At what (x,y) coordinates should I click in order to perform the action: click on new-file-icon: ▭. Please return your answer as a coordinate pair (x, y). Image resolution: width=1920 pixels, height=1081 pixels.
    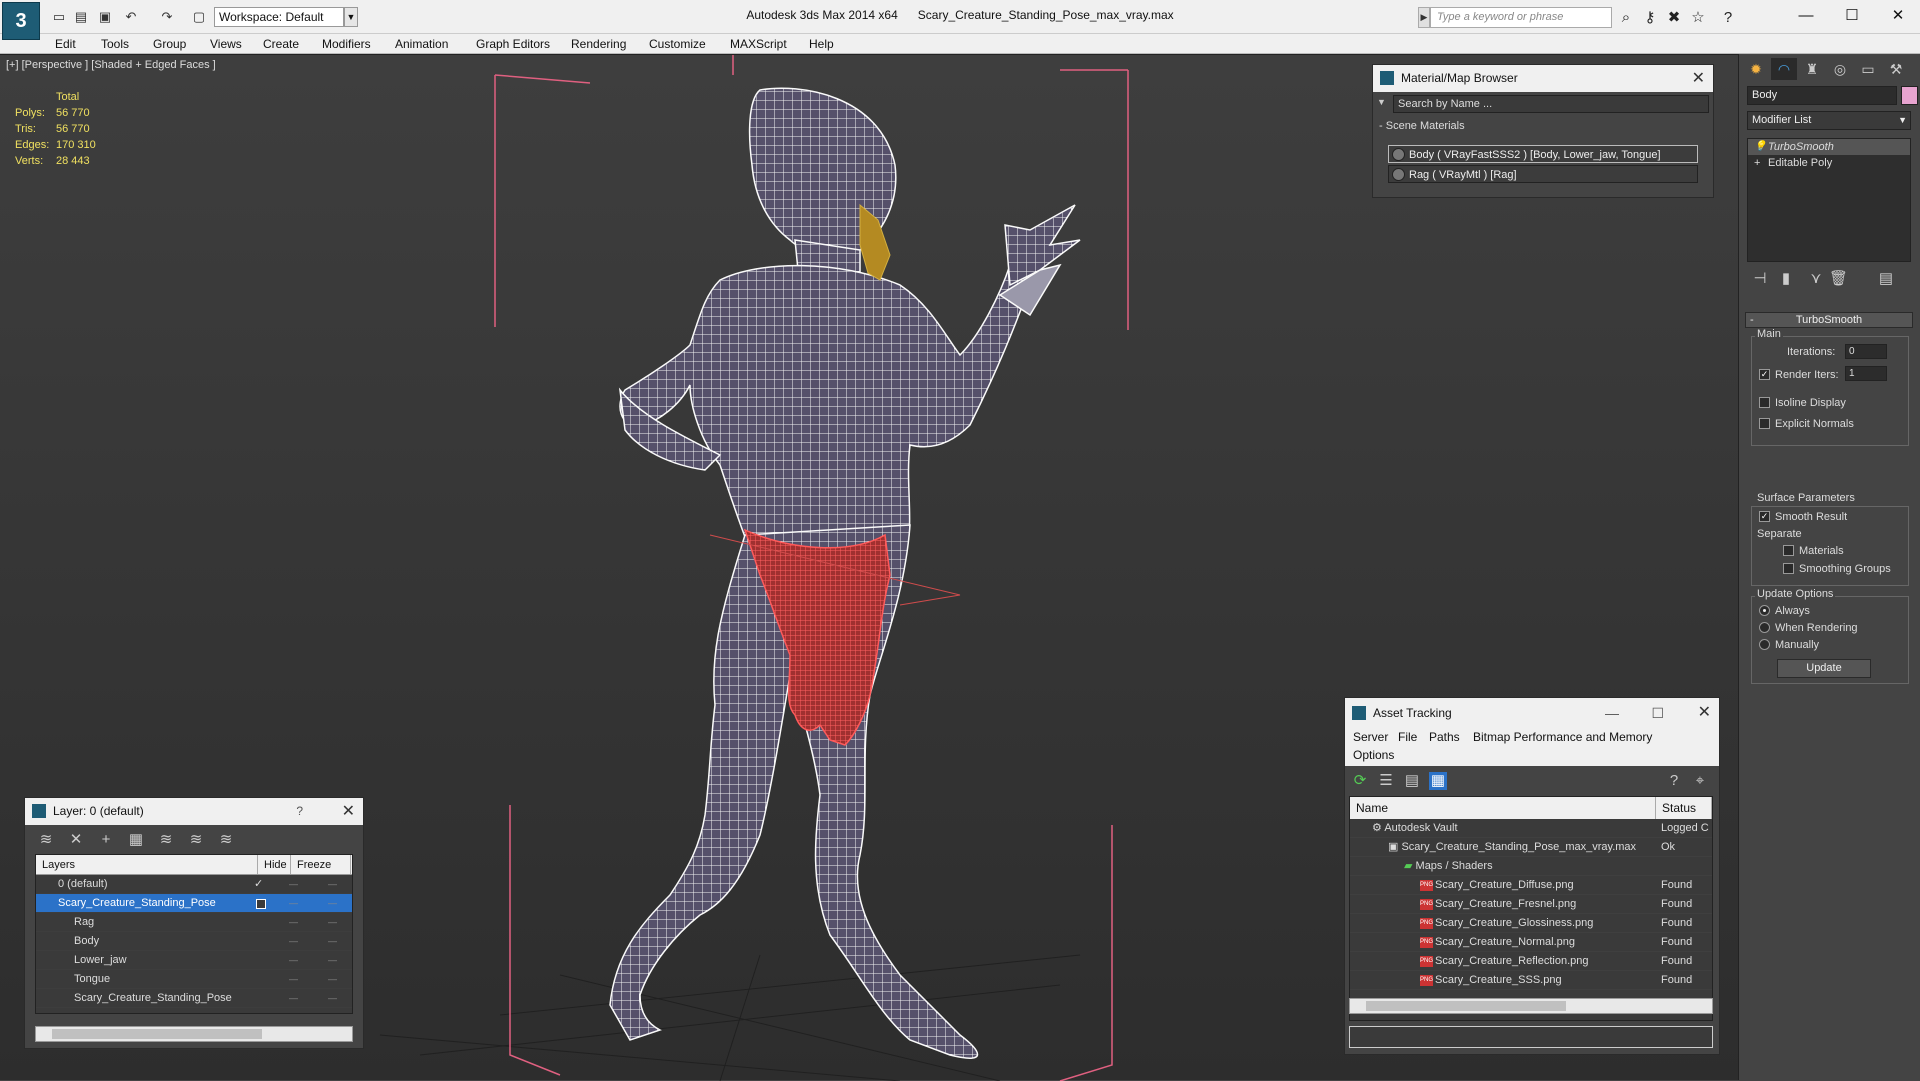
    Looking at the image, I should click on (59, 17).